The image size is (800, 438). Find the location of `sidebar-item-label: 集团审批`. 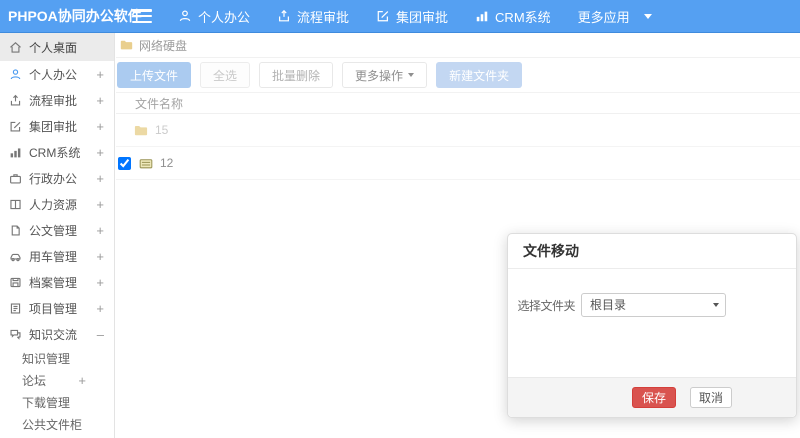

sidebar-item-label: 集团审批 is located at coordinates (53, 126).